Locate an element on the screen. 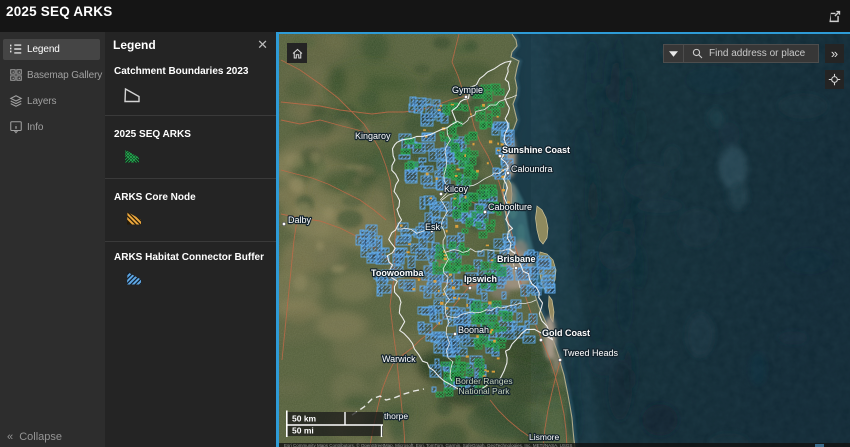 The image size is (850, 447). svg-text: Caloundra is located at coordinates (532, 169).